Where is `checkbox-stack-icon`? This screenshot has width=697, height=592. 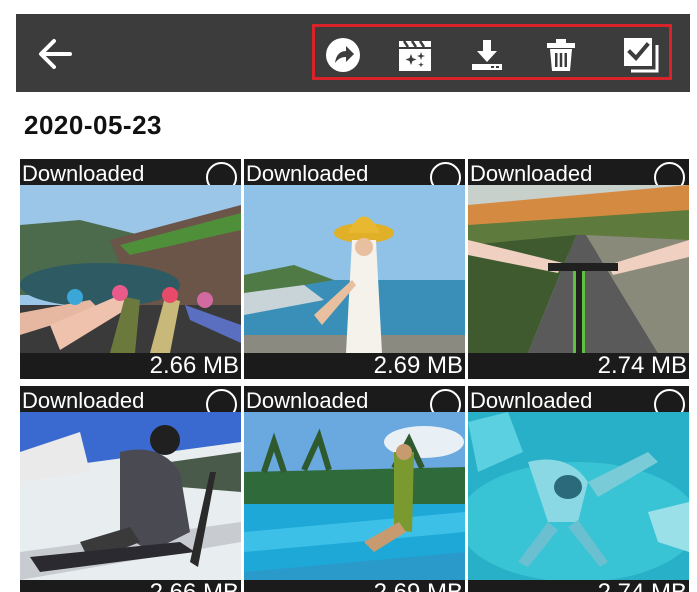
checkbox-stack-icon is located at coordinates (641, 55).